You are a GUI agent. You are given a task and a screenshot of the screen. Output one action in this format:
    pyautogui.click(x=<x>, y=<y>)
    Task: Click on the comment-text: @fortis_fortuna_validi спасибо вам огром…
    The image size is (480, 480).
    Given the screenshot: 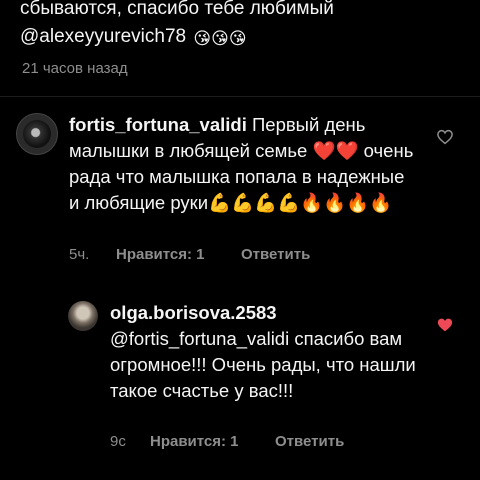 What is the action you would take?
    pyautogui.click(x=263, y=364)
    